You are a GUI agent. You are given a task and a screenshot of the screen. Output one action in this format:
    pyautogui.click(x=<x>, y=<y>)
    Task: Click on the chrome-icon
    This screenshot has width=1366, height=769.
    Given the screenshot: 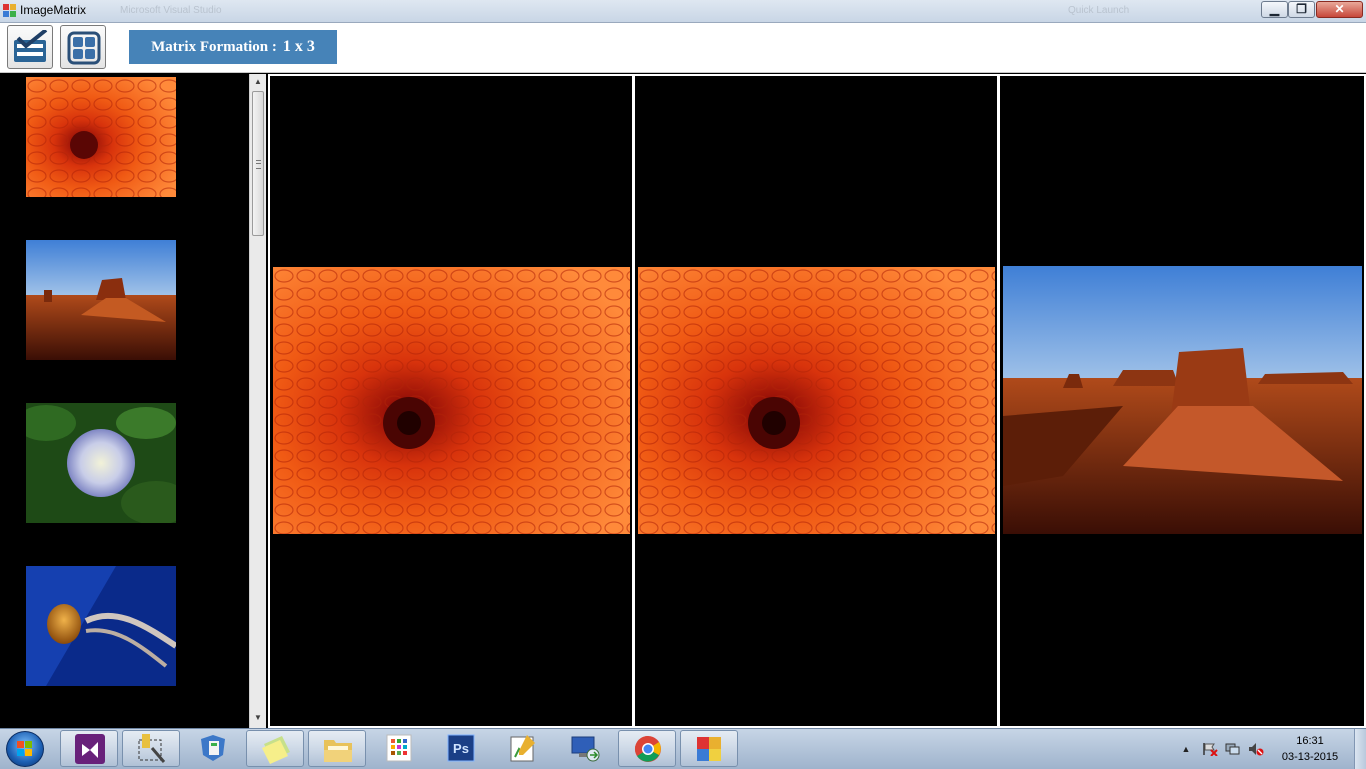 What is the action you would take?
    pyautogui.click(x=647, y=748)
    